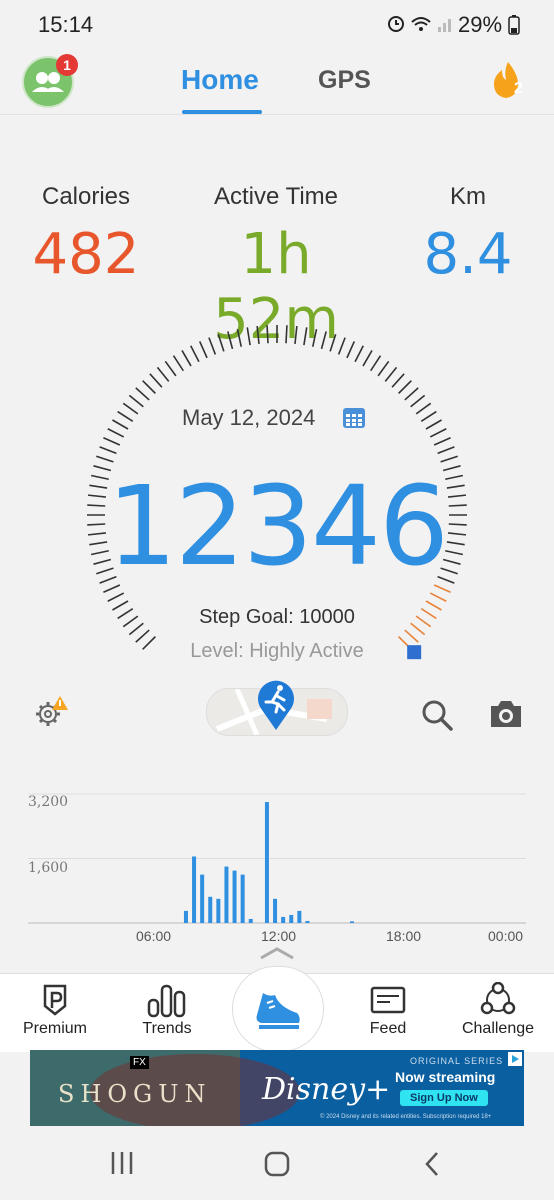 Image resolution: width=554 pixels, height=1200 pixels. I want to click on running-person-icon, so click(276, 705).